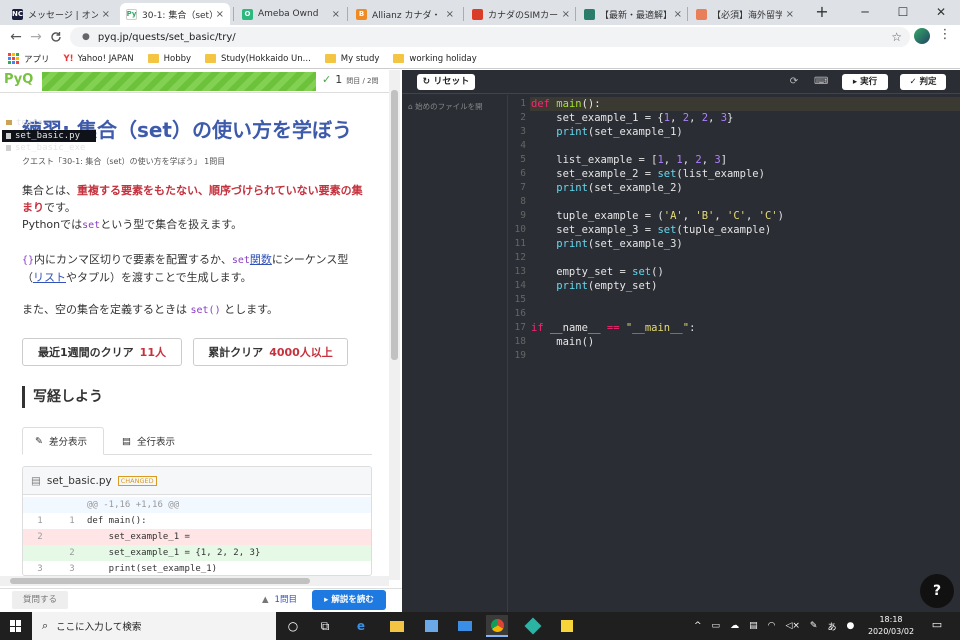 This screenshot has width=960, height=640. What do you see at coordinates (465, 626) in the screenshot?
I see `mail-icon` at bounding box center [465, 626].